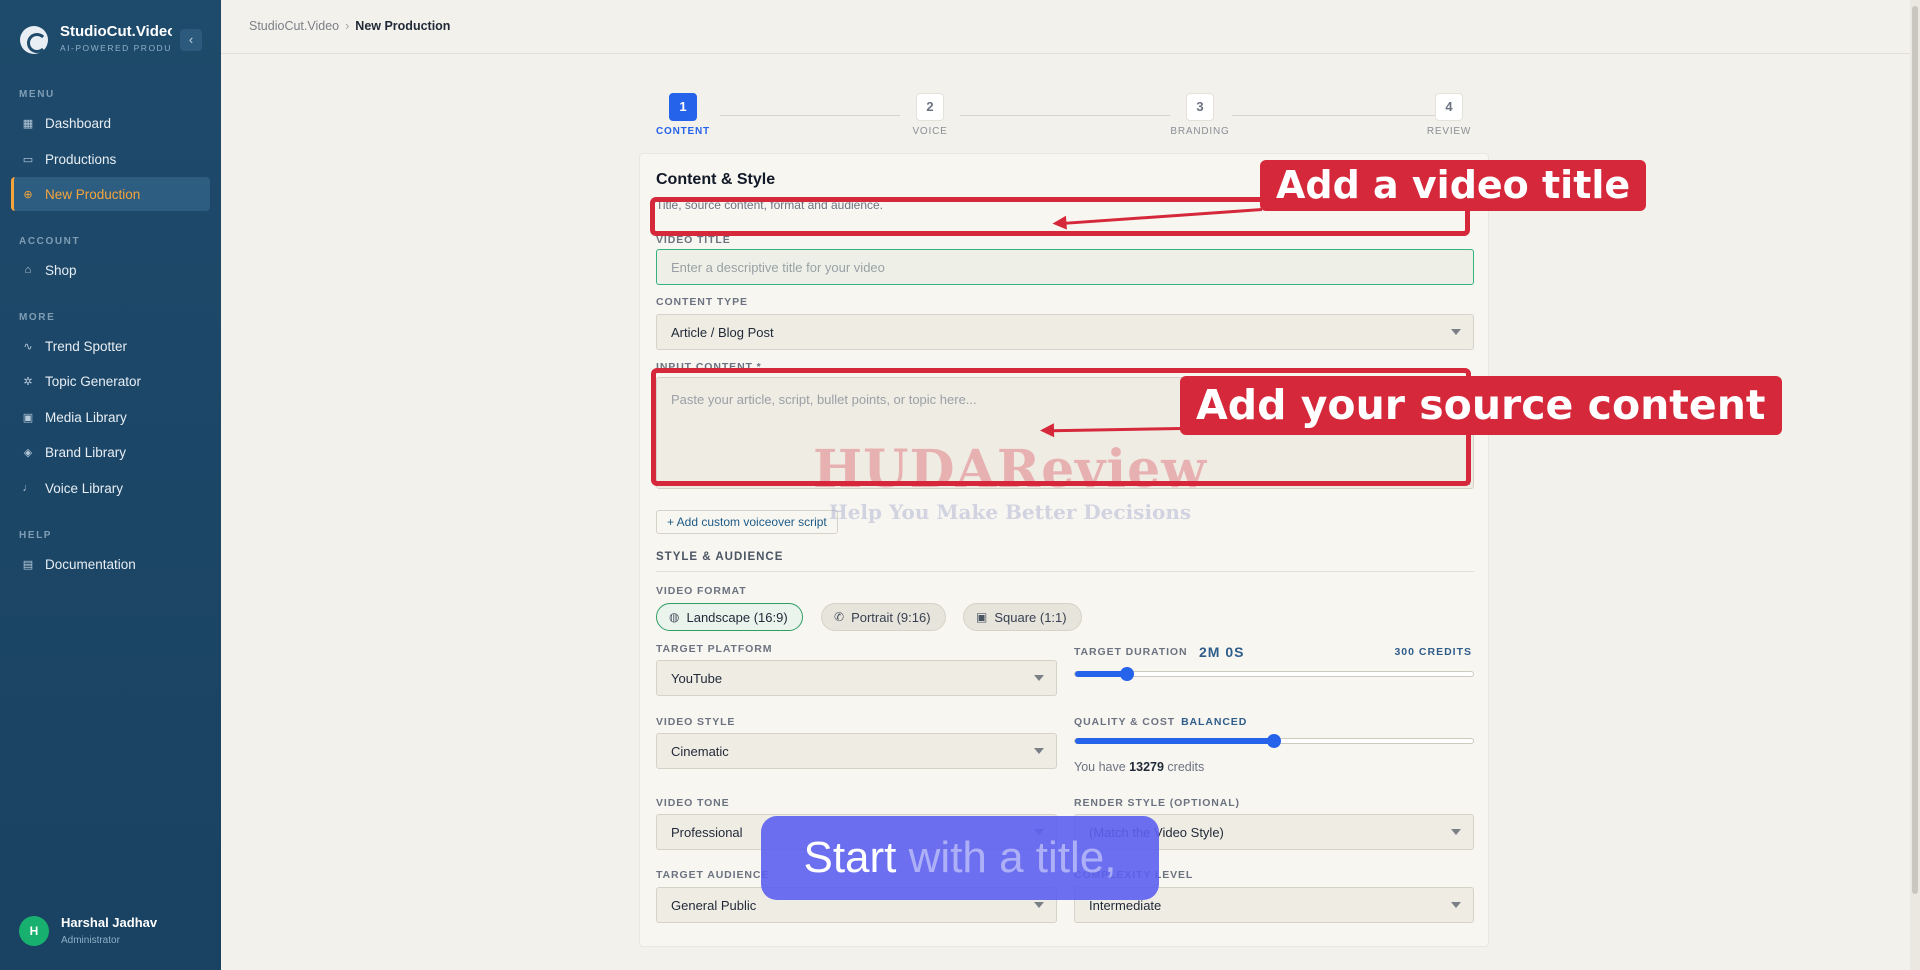 The image size is (1920, 970). Describe the element at coordinates (114, 932) in the screenshot. I see `user-profile: H Harshal Jadhav Administrator` at that location.